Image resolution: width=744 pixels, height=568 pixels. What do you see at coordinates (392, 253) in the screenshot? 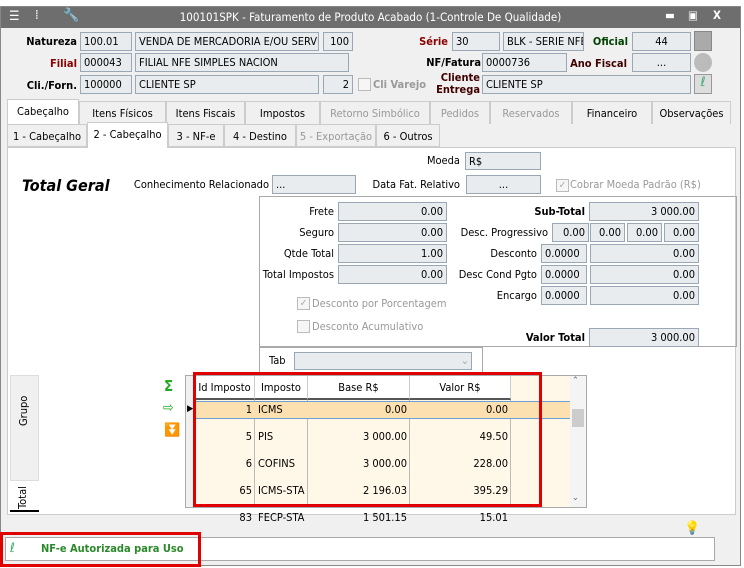
I see `qtde-input: 1.00` at bounding box center [392, 253].